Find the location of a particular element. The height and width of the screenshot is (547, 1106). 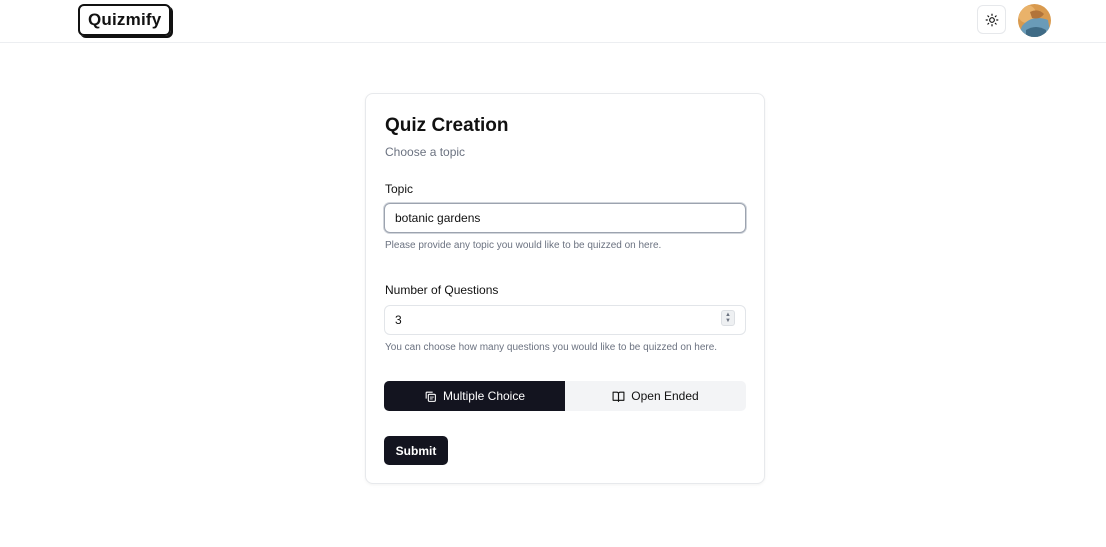

user-avatar is located at coordinates (1034, 20).